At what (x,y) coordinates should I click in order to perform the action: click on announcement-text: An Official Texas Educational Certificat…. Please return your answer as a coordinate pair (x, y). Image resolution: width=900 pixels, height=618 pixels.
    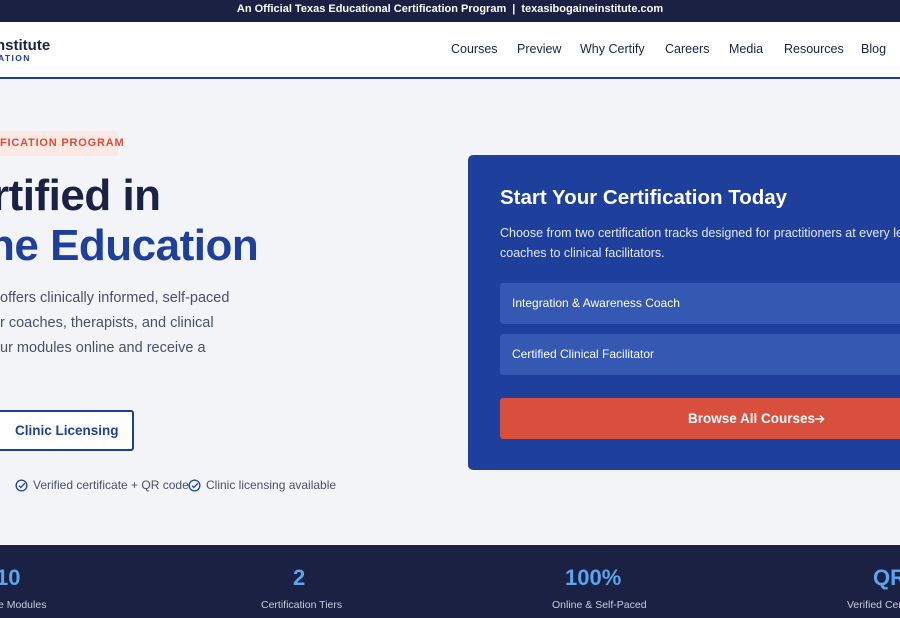
    Looking at the image, I should click on (371, 9).